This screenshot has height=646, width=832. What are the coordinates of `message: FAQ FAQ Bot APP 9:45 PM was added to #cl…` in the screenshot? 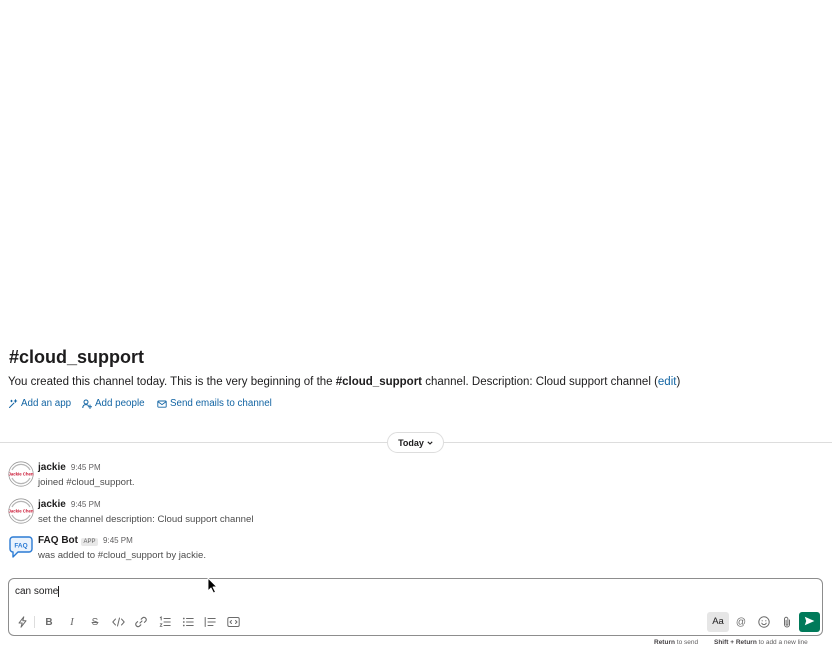 It's located at (416, 548).